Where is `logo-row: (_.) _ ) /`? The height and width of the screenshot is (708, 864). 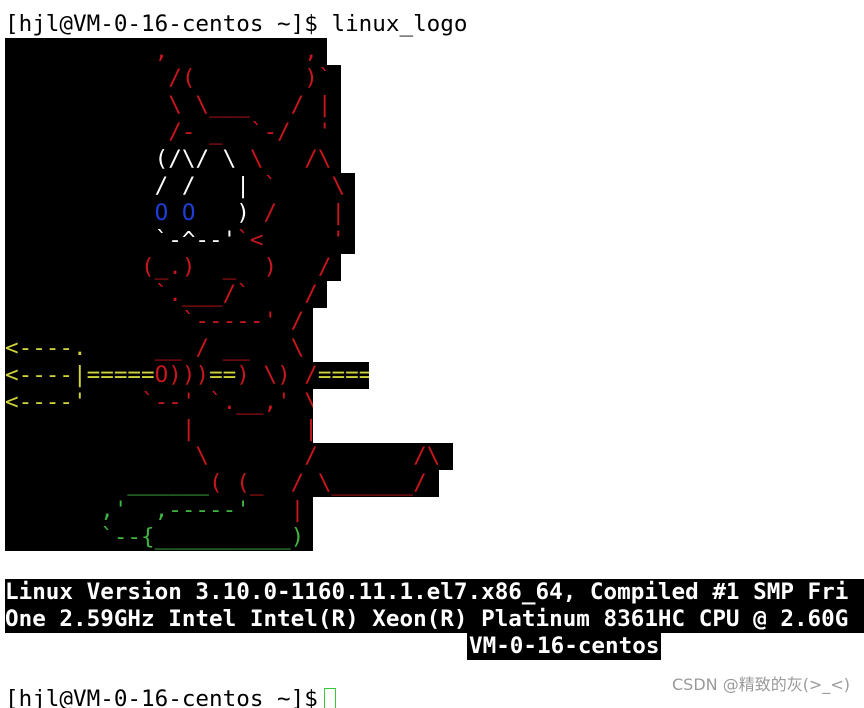
logo-row: (_.) _ ) / is located at coordinates (173, 267).